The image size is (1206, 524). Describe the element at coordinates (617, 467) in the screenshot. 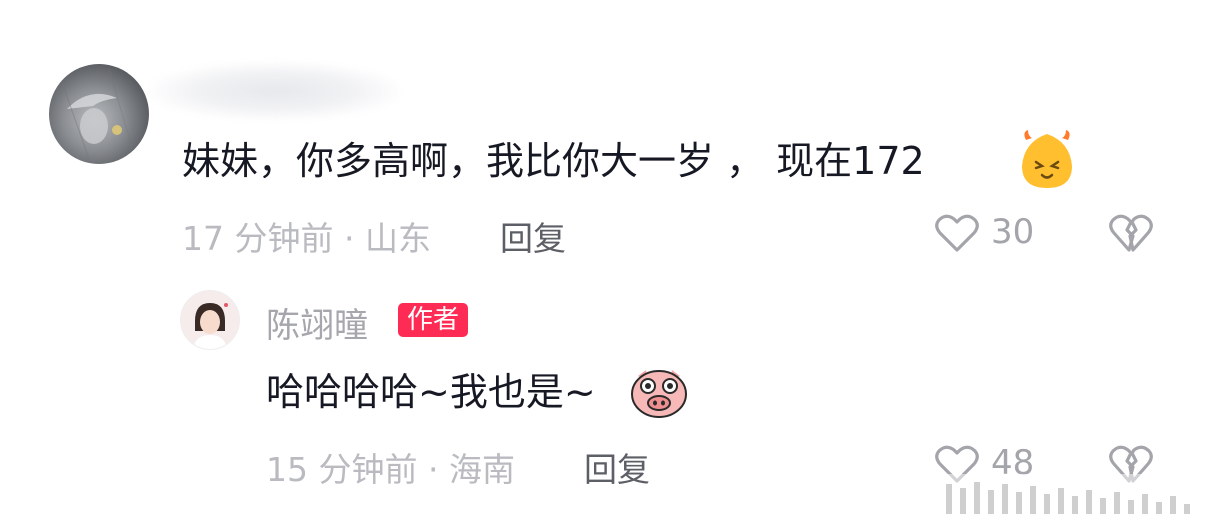

I see `reply-reply-button: 回复` at that location.